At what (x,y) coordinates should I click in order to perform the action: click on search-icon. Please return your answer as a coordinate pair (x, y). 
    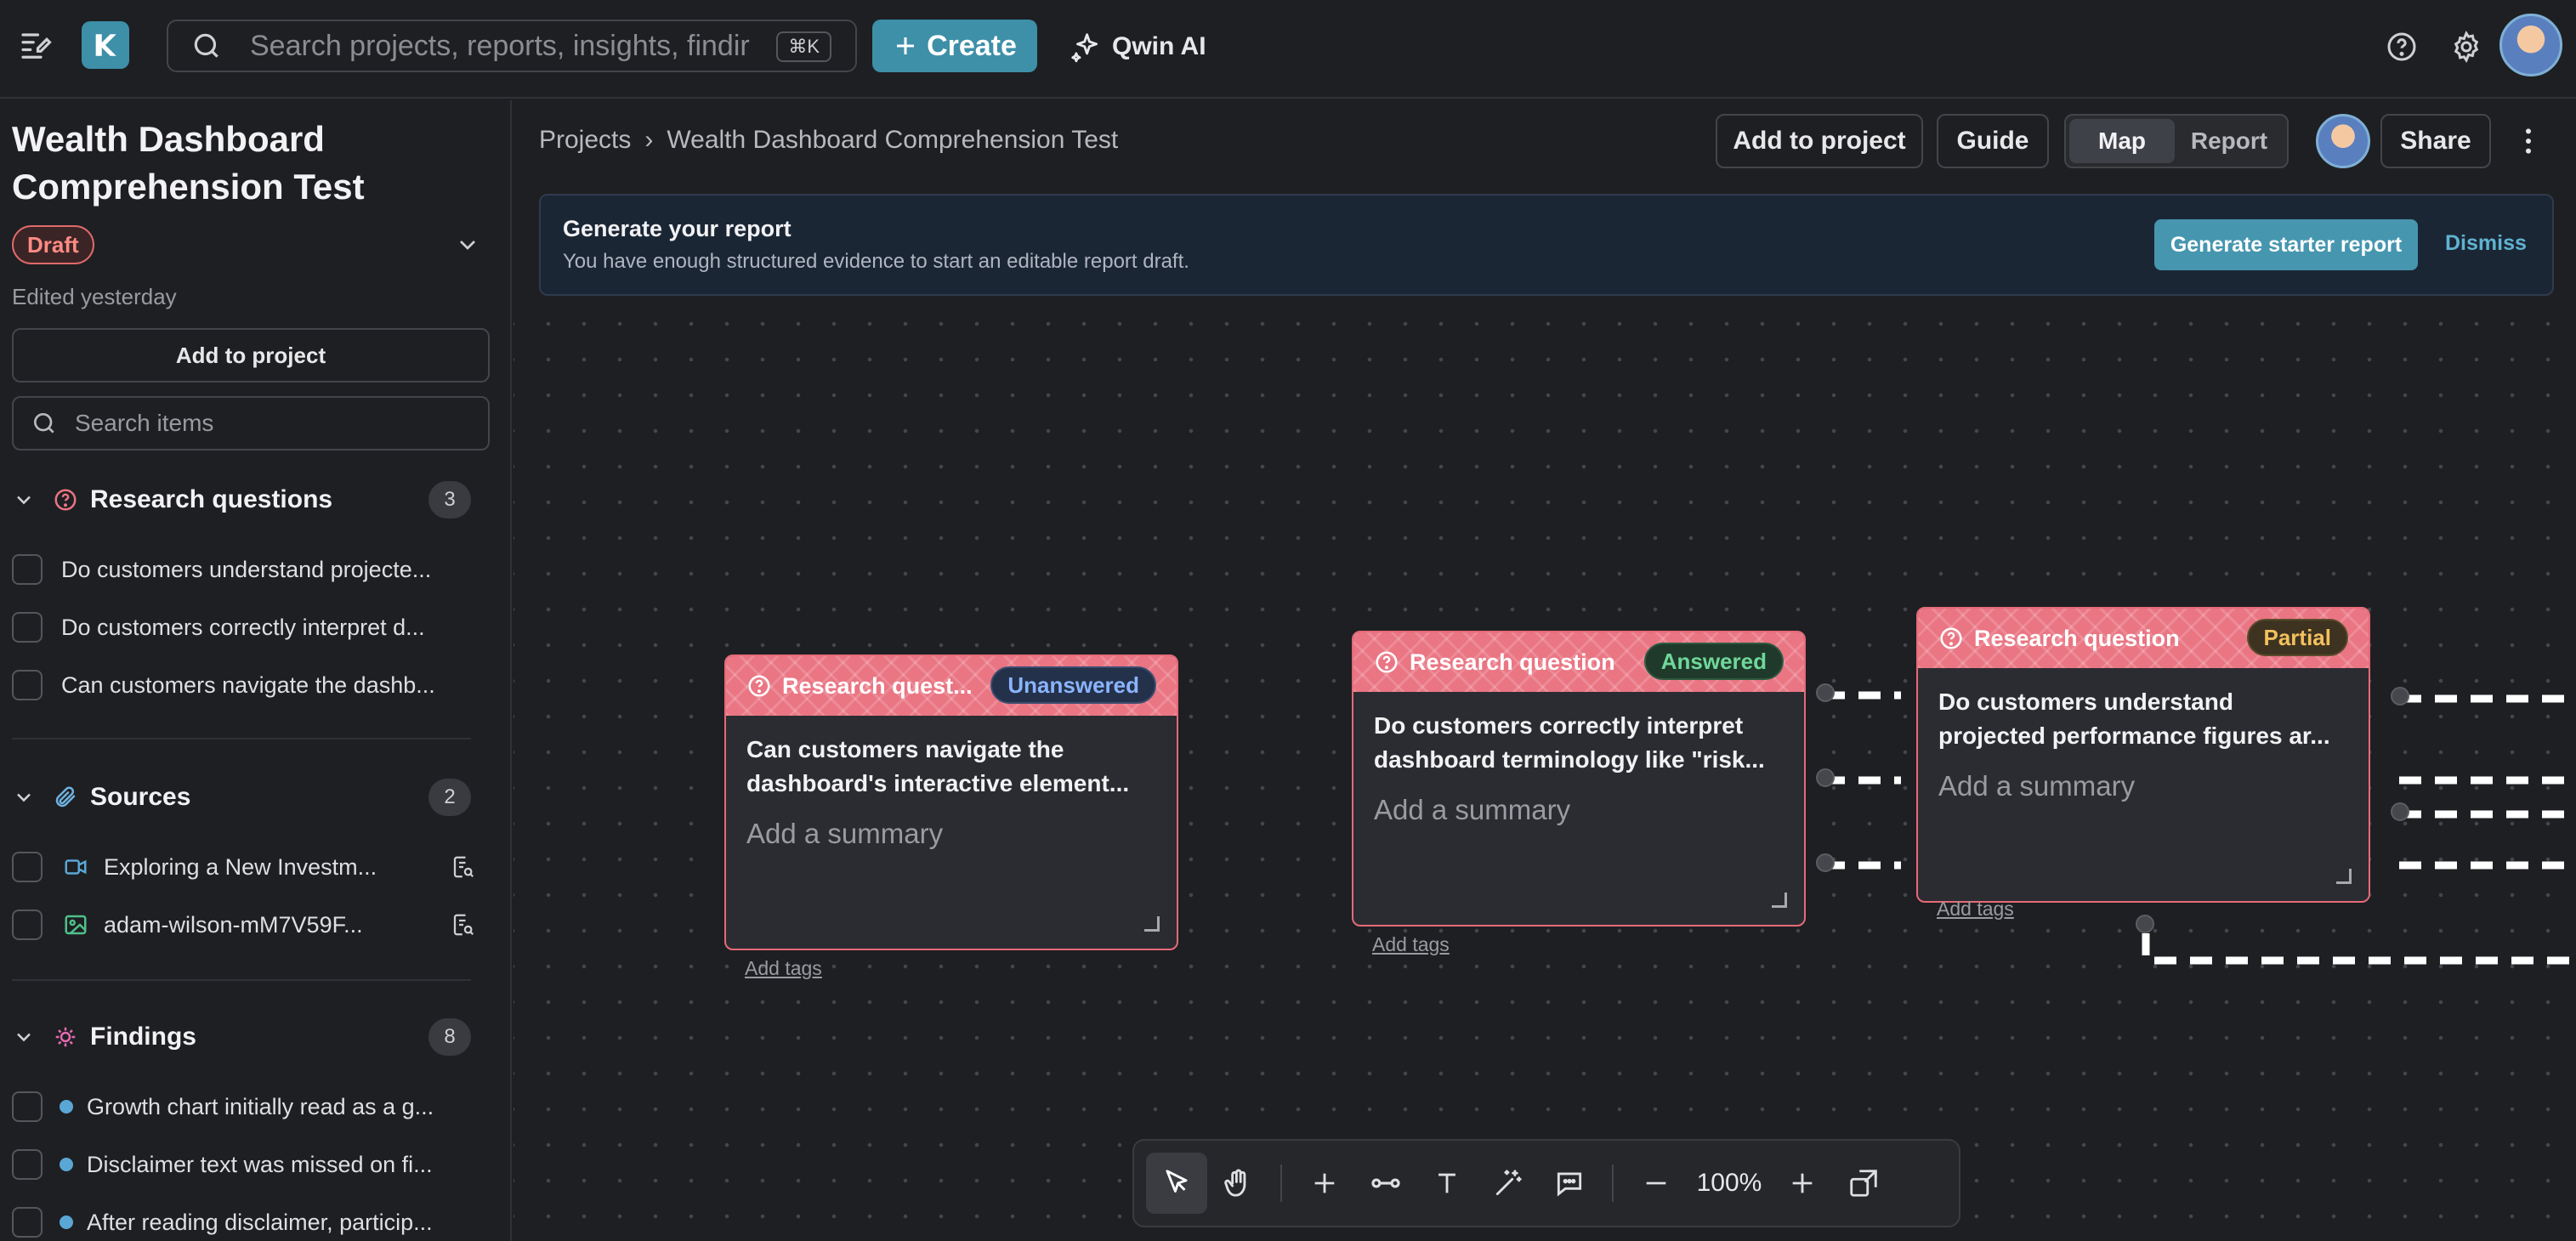
    Looking at the image, I should click on (45, 423).